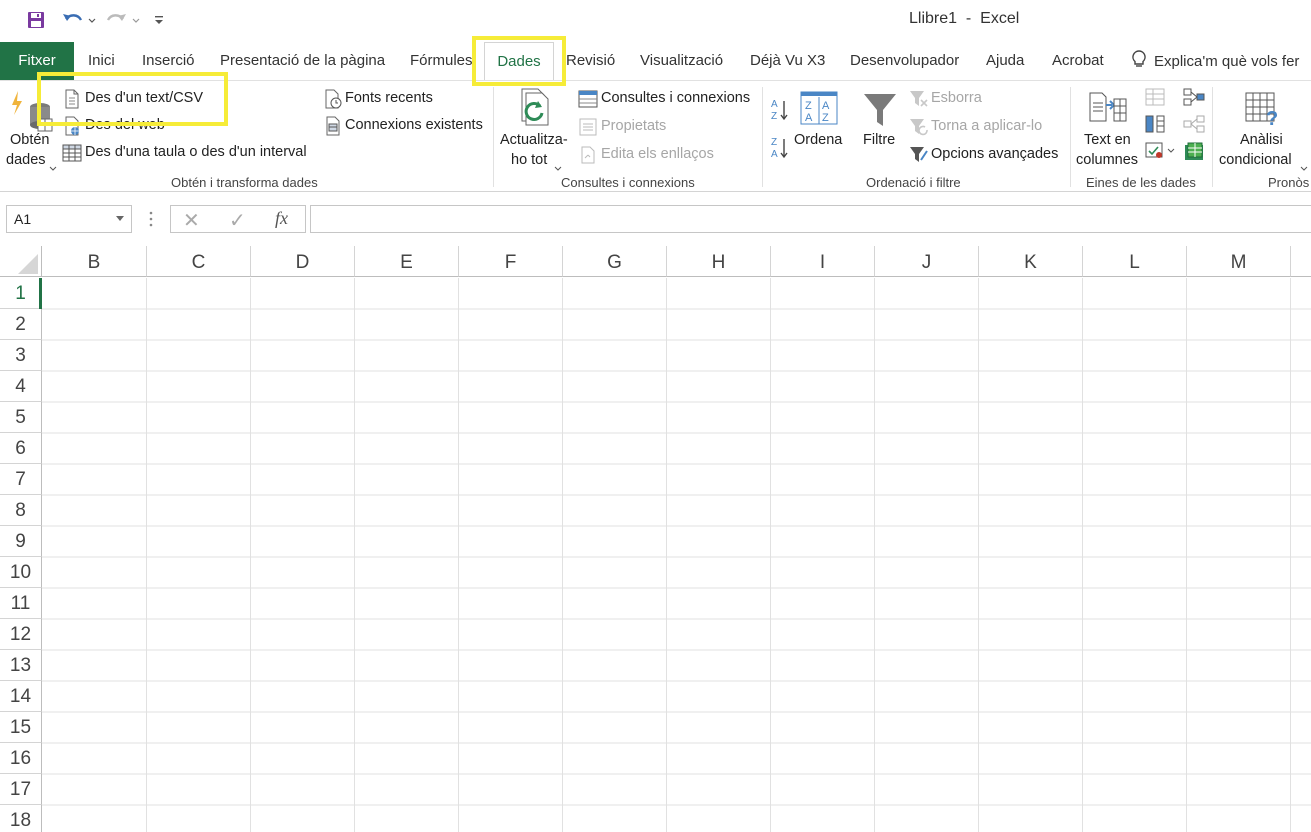 This screenshot has width=1311, height=832. I want to click on sort-icon: ZAAZ, so click(819, 110).